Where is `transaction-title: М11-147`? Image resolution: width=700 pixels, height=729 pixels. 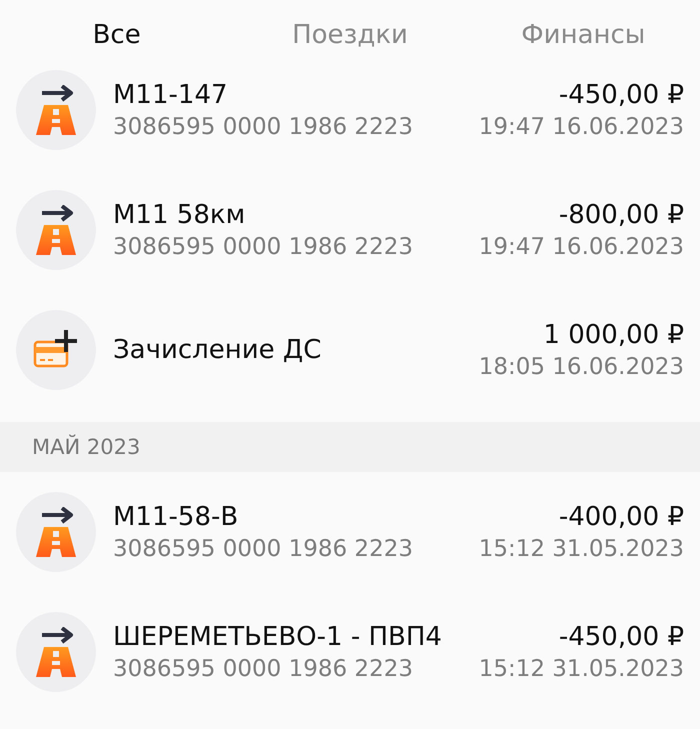 transaction-title: М11-147 is located at coordinates (171, 95).